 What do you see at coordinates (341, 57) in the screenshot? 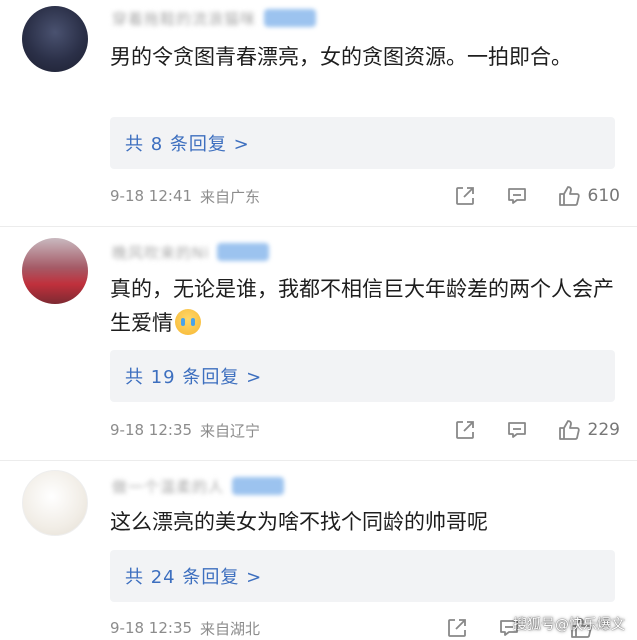
I see `comment-text: 男的令贪图青春漂亮，女的贪图资源。一拍即合。` at bounding box center [341, 57].